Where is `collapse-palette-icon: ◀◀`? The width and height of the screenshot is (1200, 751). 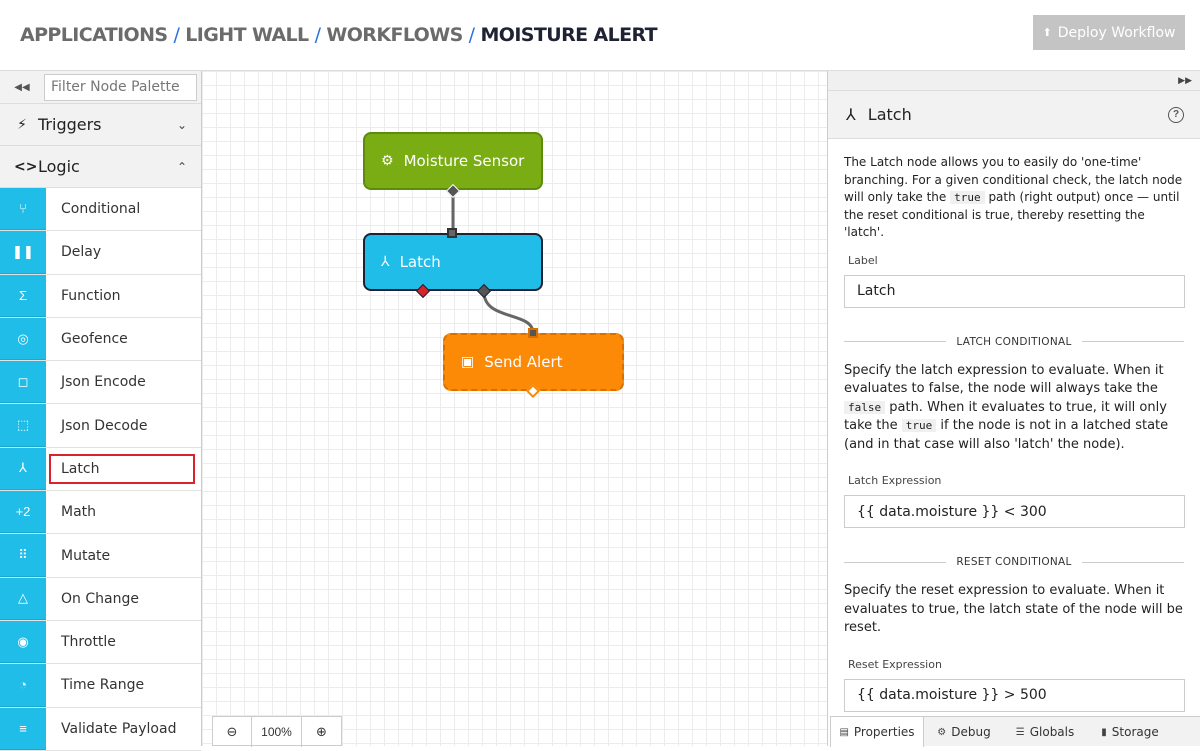
collapse-palette-icon: ◀◀ is located at coordinates (22, 87).